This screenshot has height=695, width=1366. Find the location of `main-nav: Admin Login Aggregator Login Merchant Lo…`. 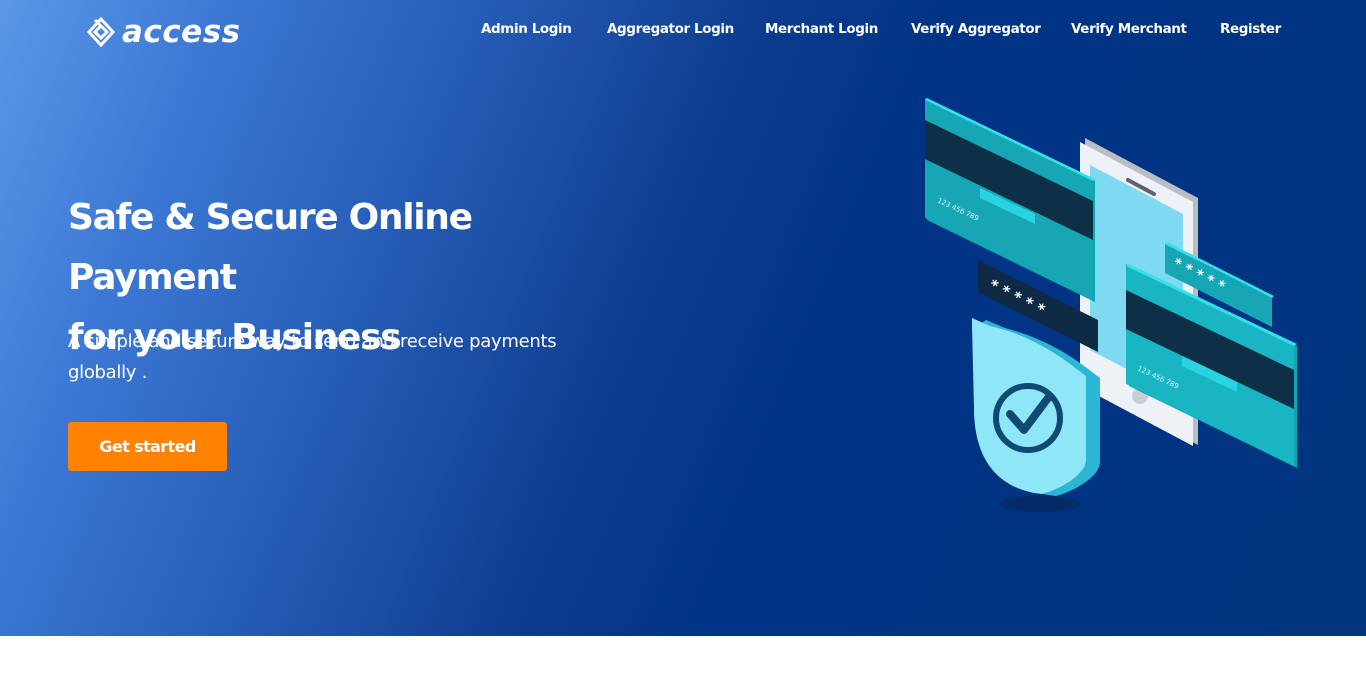

main-nav: Admin Login Aggregator Login Merchant Lo… is located at coordinates (683, 31).